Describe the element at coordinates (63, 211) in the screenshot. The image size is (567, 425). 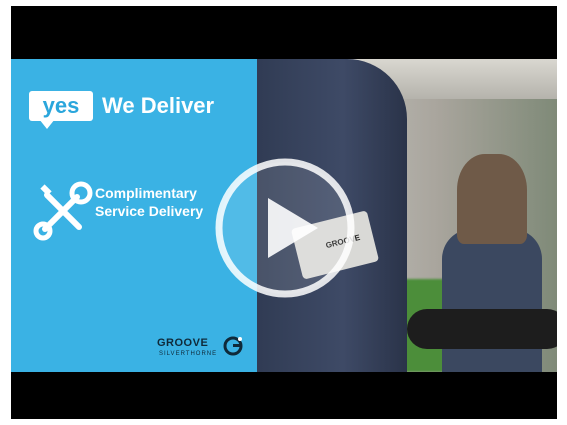
I see `wrench-screwdriver-icon` at that location.